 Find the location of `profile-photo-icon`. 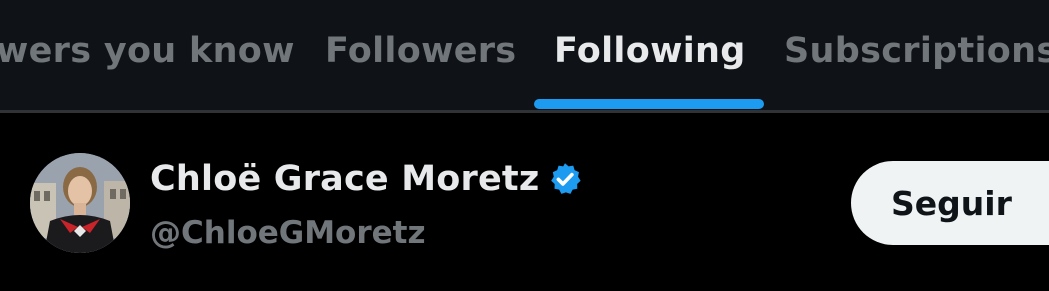

profile-photo-icon is located at coordinates (80, 203).